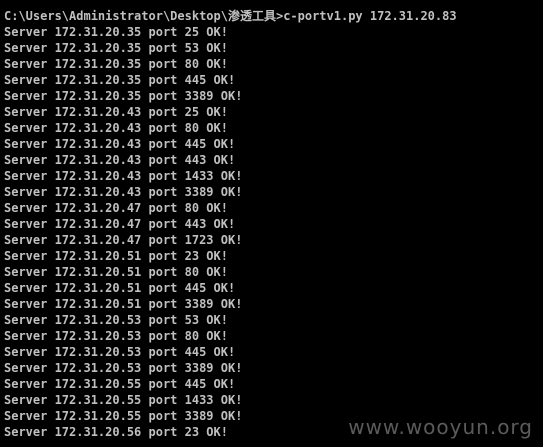 The width and height of the screenshot is (543, 447). Describe the element at coordinates (116, 336) in the screenshot. I see `output-line: Server 172.31.20.53 port 80 OK!` at that location.